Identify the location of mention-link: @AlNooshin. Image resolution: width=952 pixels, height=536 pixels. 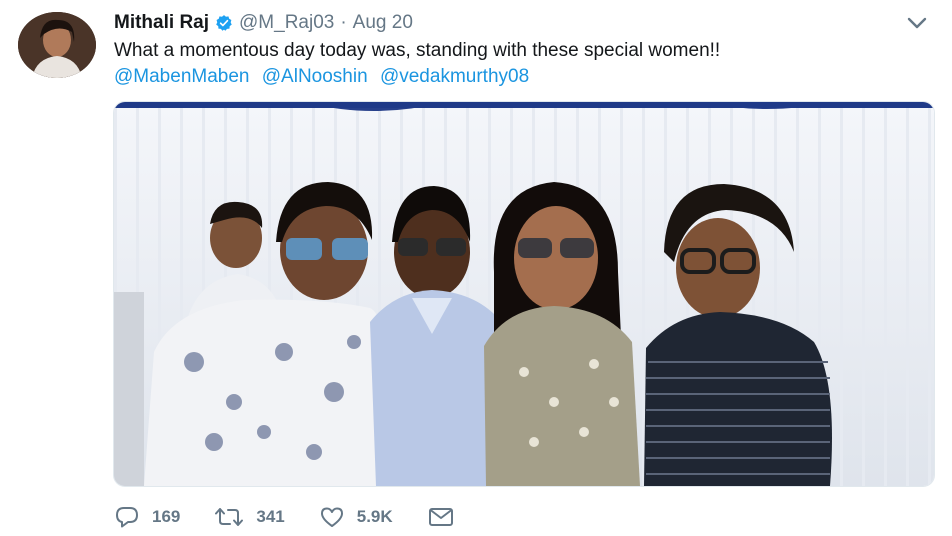
(315, 76).